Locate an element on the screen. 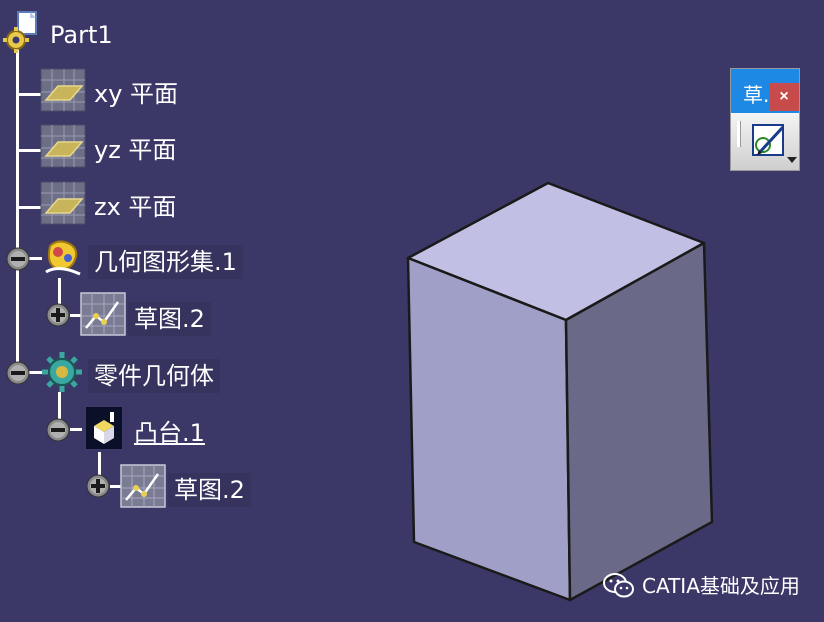 The height and width of the screenshot is (622, 824). pad-solid-front-face is located at coordinates (489, 429).